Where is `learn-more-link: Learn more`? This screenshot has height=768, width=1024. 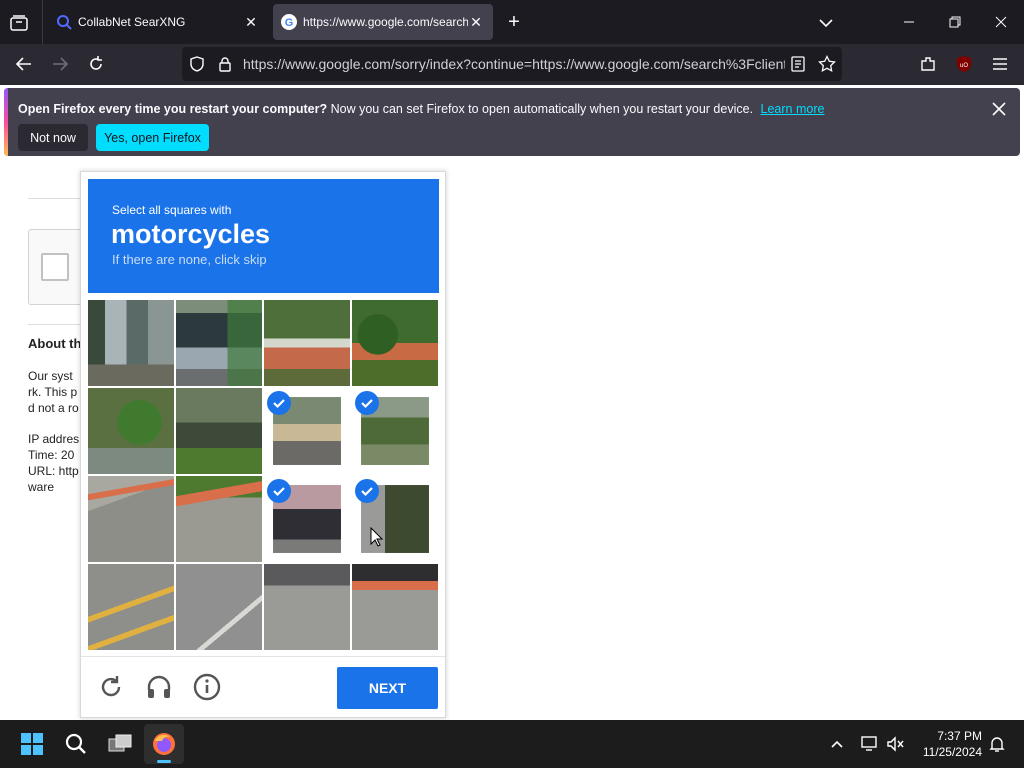 learn-more-link: Learn more is located at coordinates (793, 109).